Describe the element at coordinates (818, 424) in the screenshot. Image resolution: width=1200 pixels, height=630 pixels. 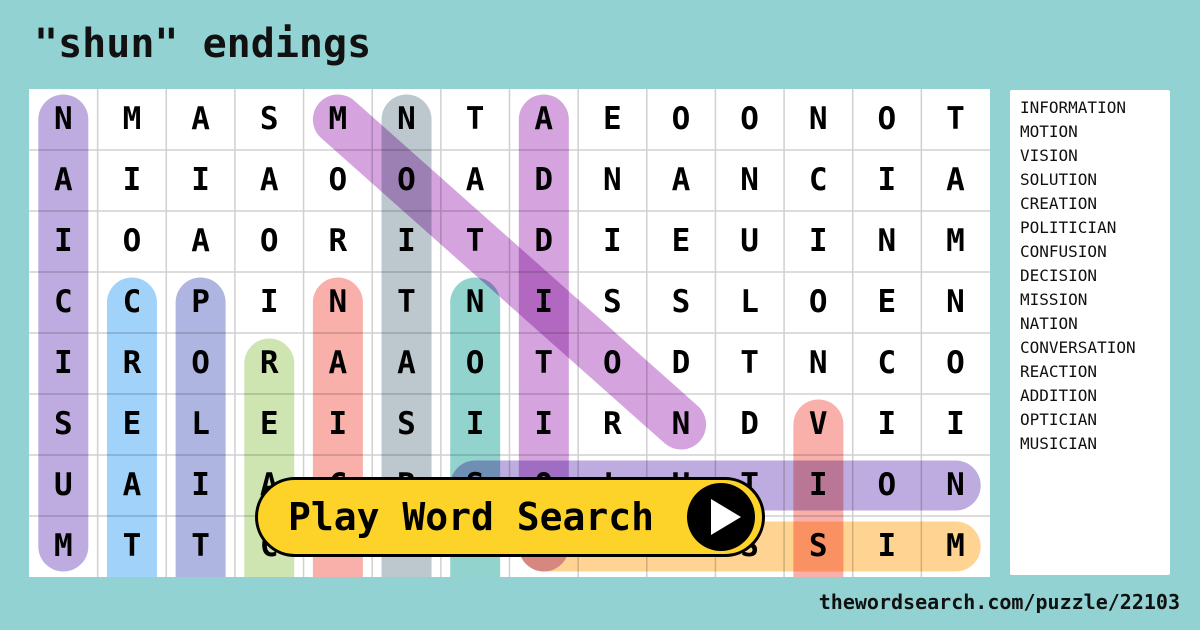
I see `grid-cell: V` at that location.